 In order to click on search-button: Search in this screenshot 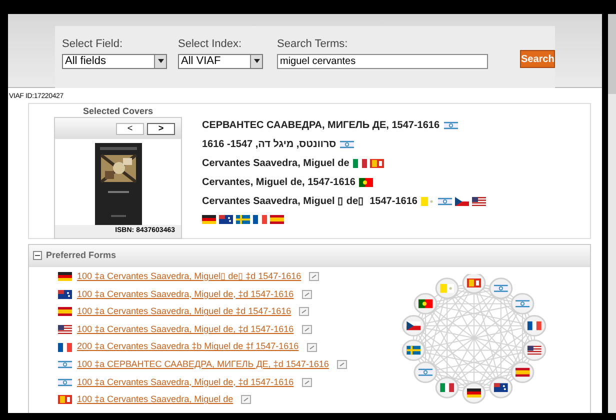, I will do `click(538, 59)`.